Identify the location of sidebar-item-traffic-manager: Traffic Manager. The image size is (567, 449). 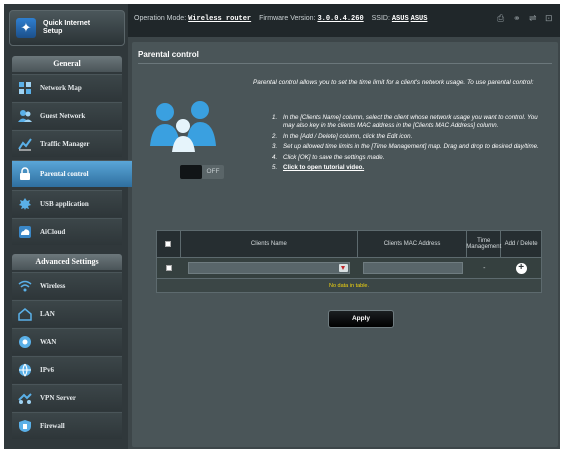
(67, 143).